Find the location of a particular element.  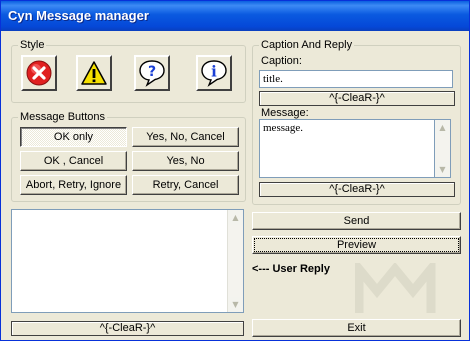

question-icon: ? is located at coordinates (152, 73).